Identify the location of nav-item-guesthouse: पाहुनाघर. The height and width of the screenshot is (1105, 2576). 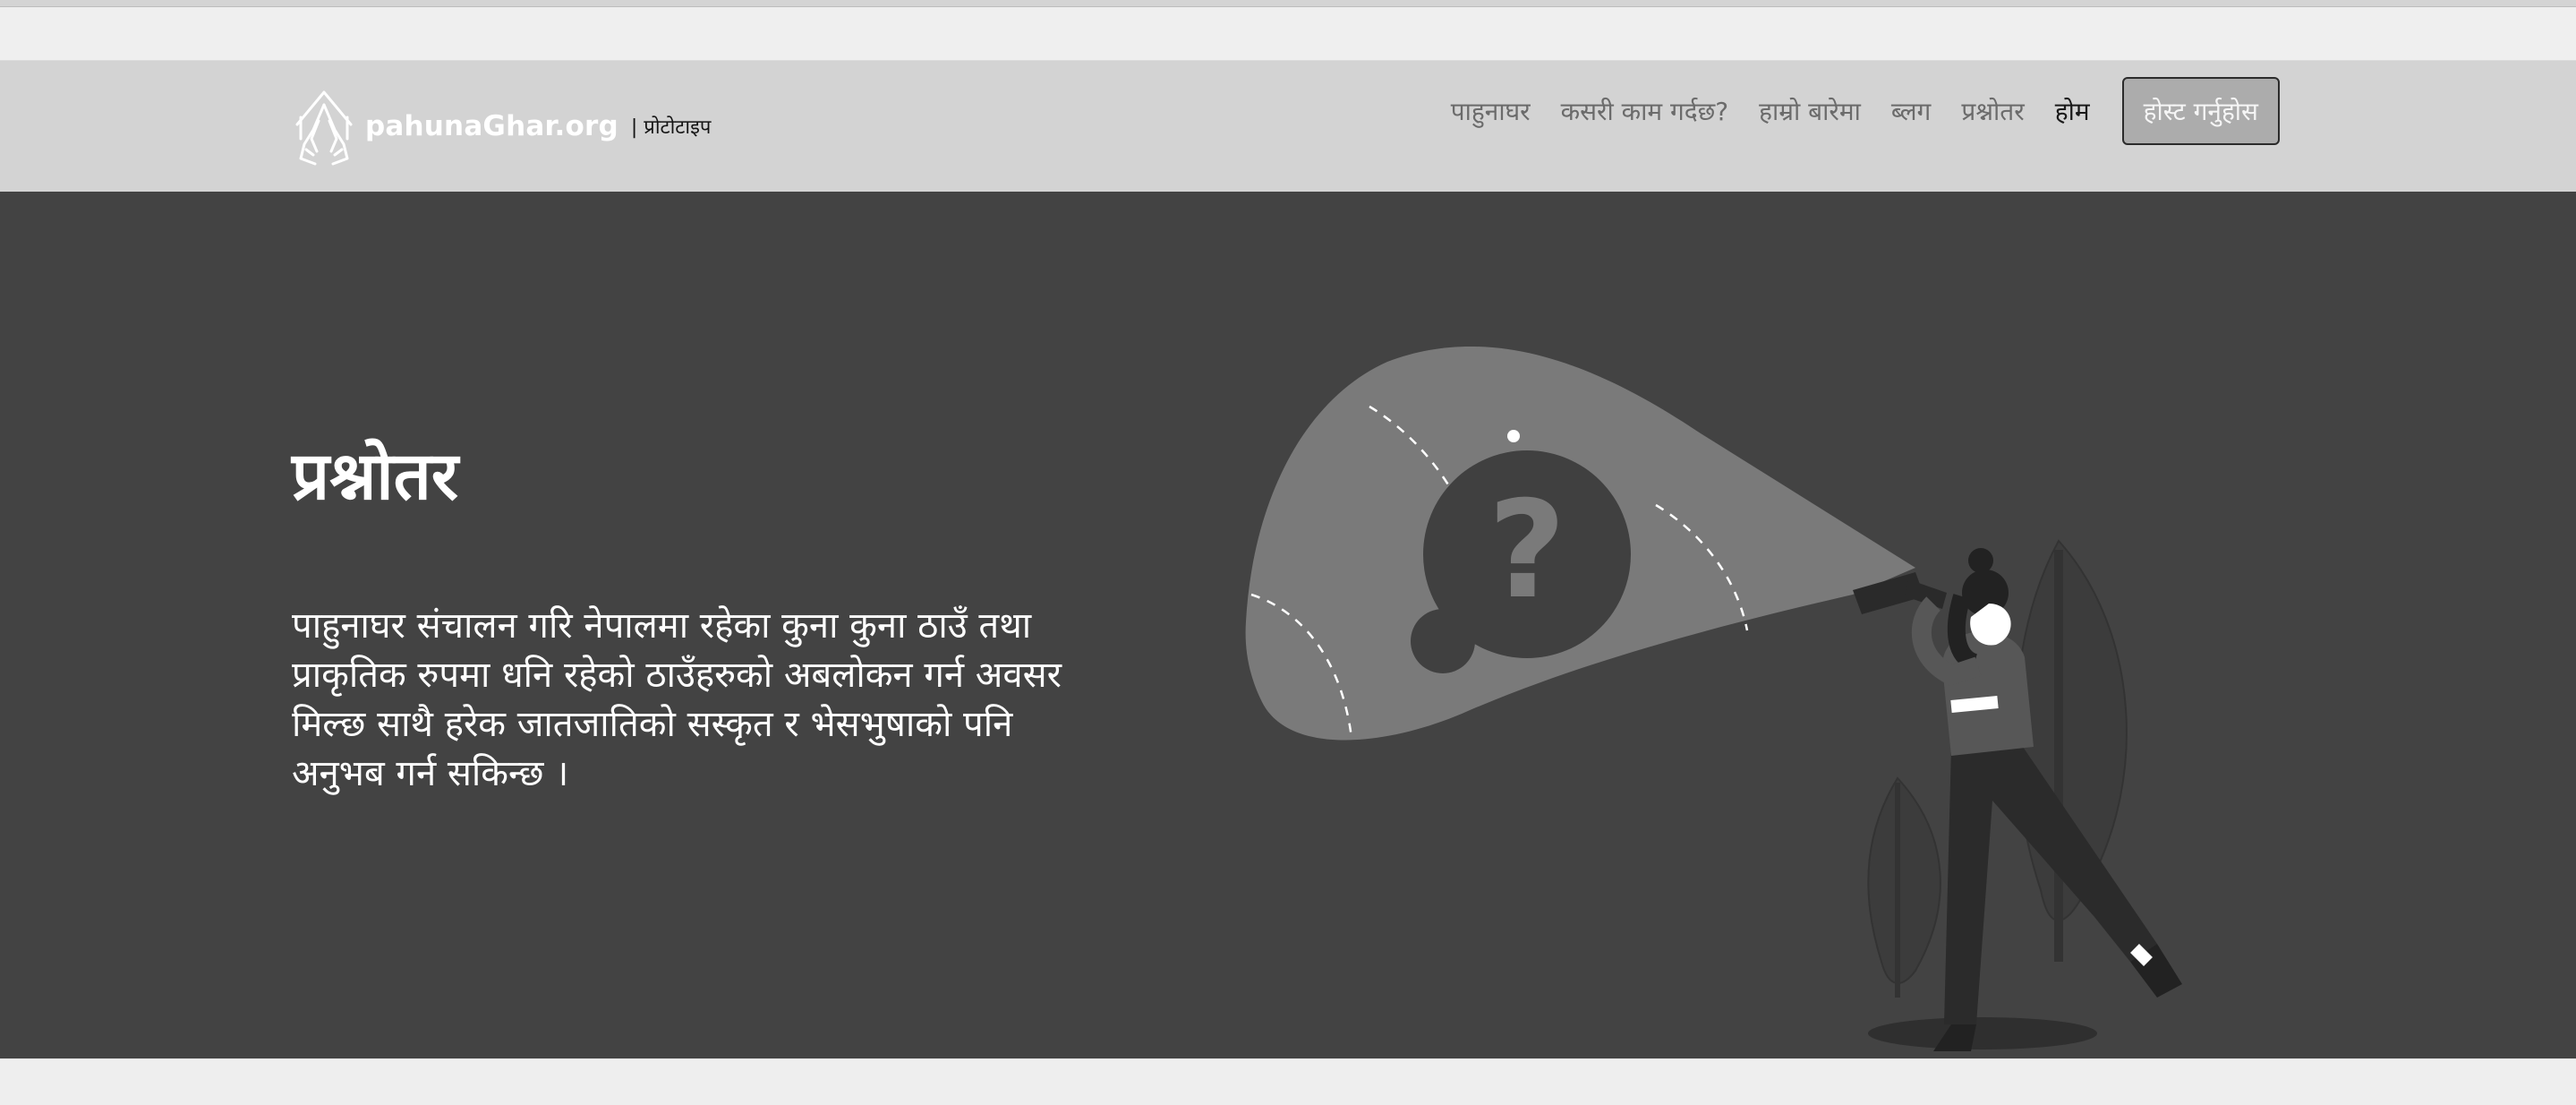
(1491, 111).